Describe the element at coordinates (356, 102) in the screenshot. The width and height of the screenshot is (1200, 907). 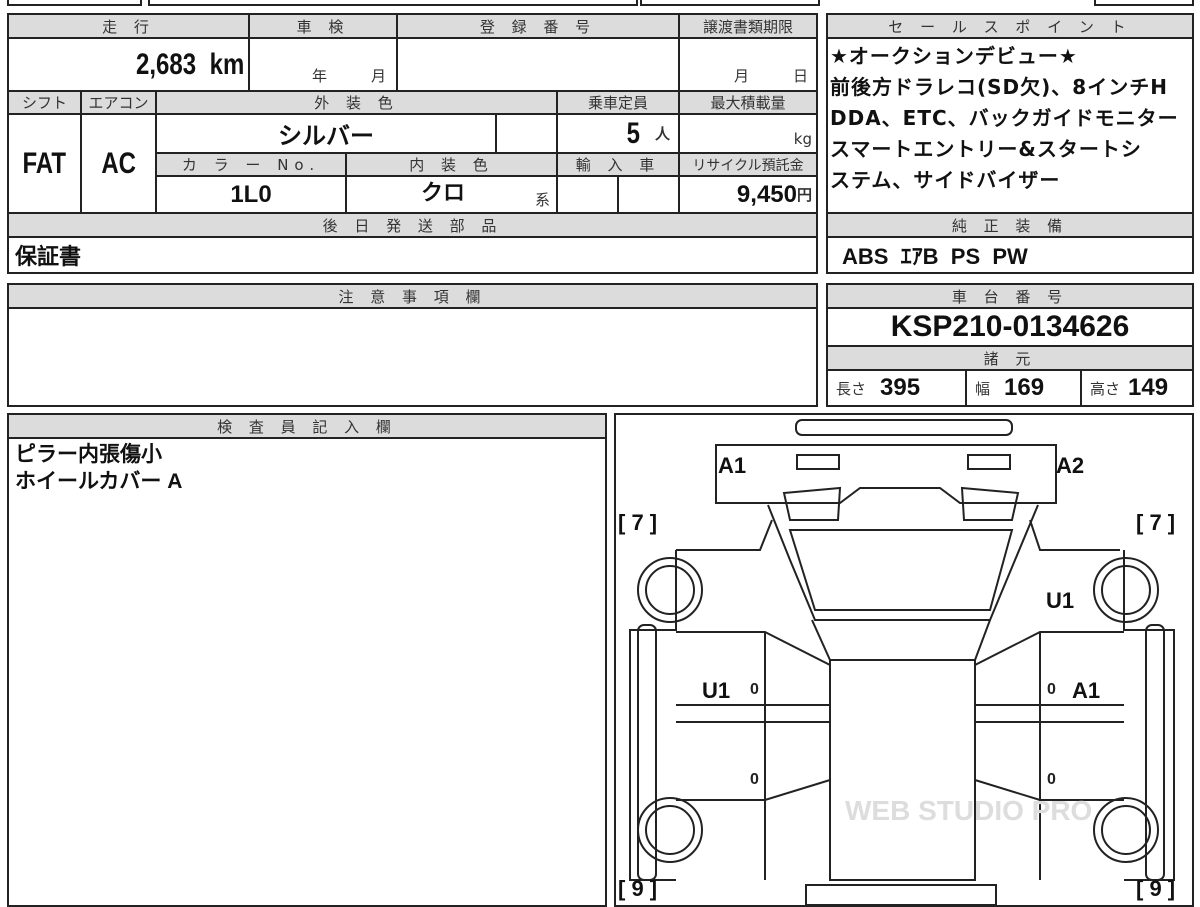
I see `exterior-color-label: 外 装 色` at that location.